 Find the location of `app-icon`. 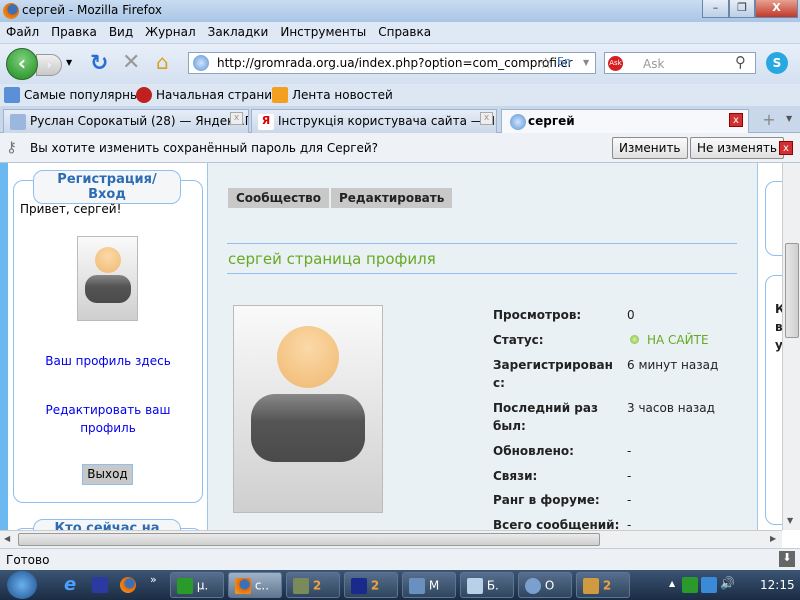

app-icon is located at coordinates (417, 586).